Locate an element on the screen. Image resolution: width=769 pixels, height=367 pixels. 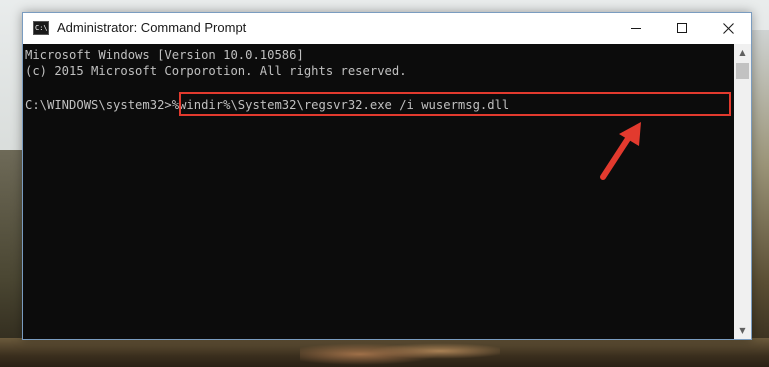
close-button is located at coordinates (728, 28).